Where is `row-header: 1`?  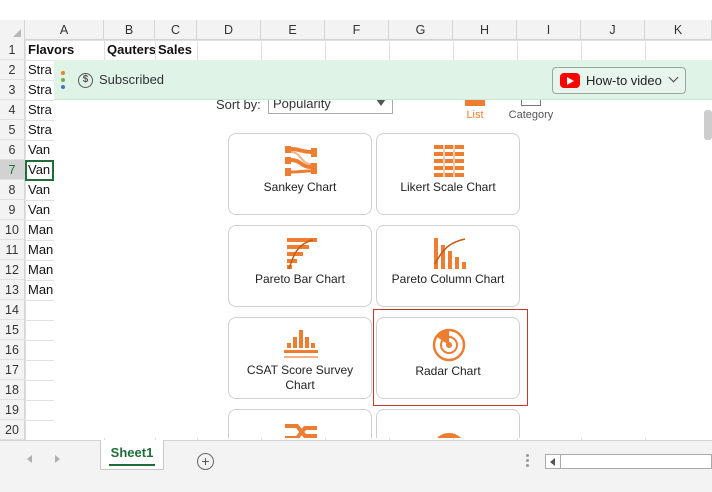
row-header: 1 is located at coordinates (12, 50).